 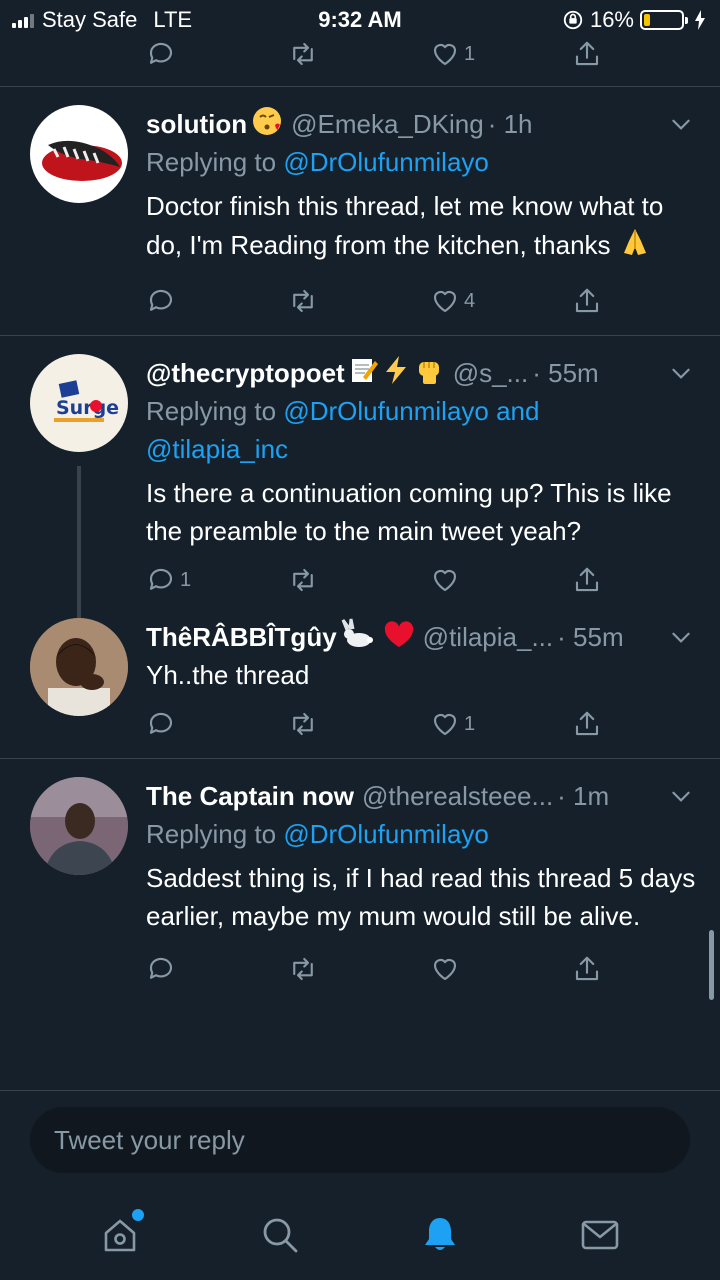 I want to click on replying-to: Replying to @DrOlufunmilayo, so click(x=423, y=834).